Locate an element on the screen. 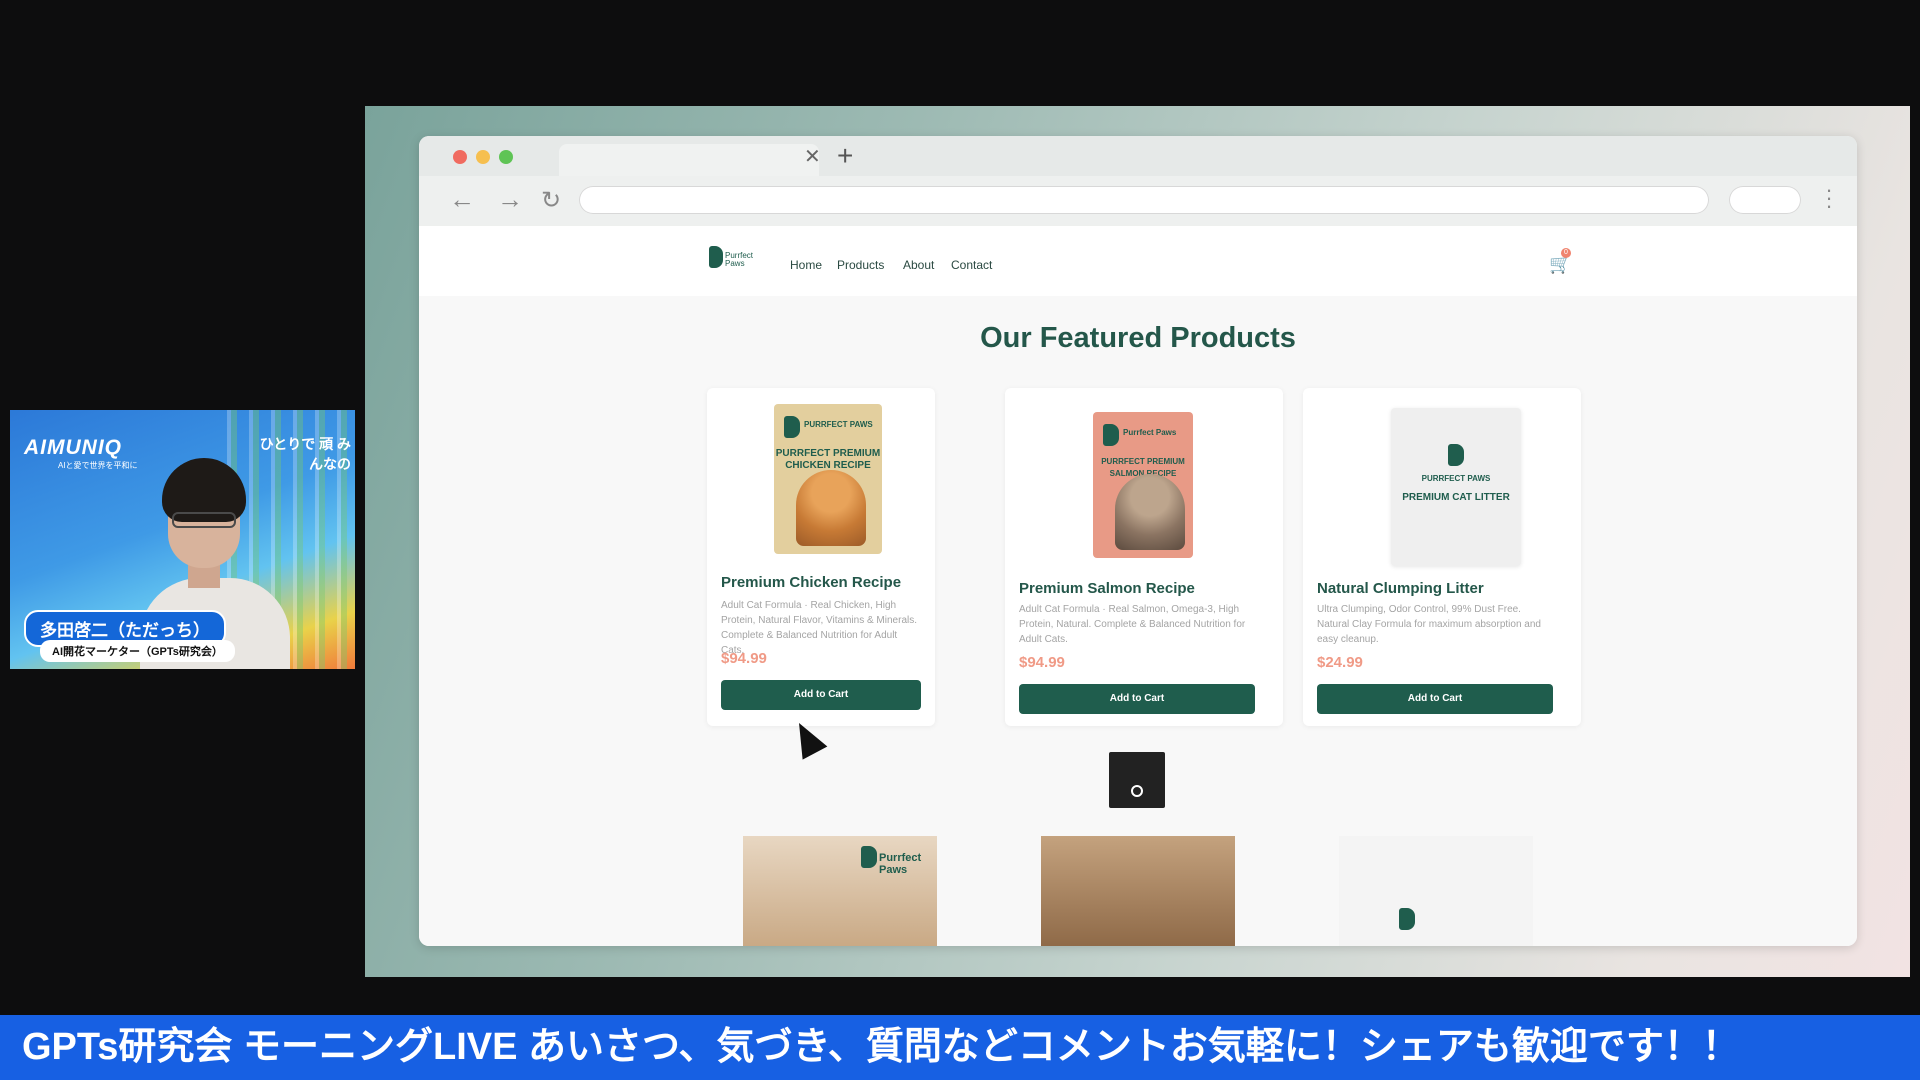  browser-tab is located at coordinates (689, 160).